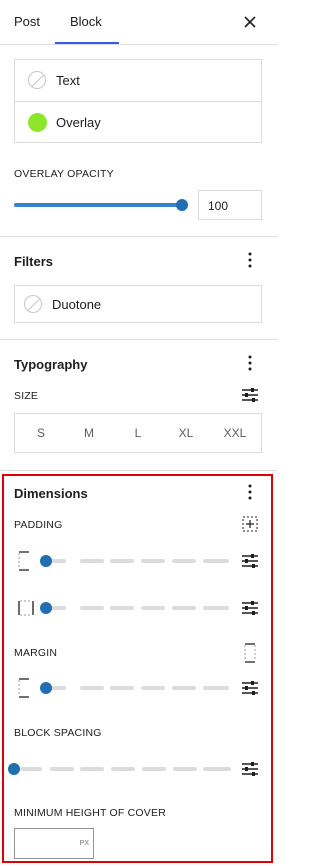  What do you see at coordinates (135, 608) in the screenshot?
I see `padding-horizontal-slider` at bounding box center [135, 608].